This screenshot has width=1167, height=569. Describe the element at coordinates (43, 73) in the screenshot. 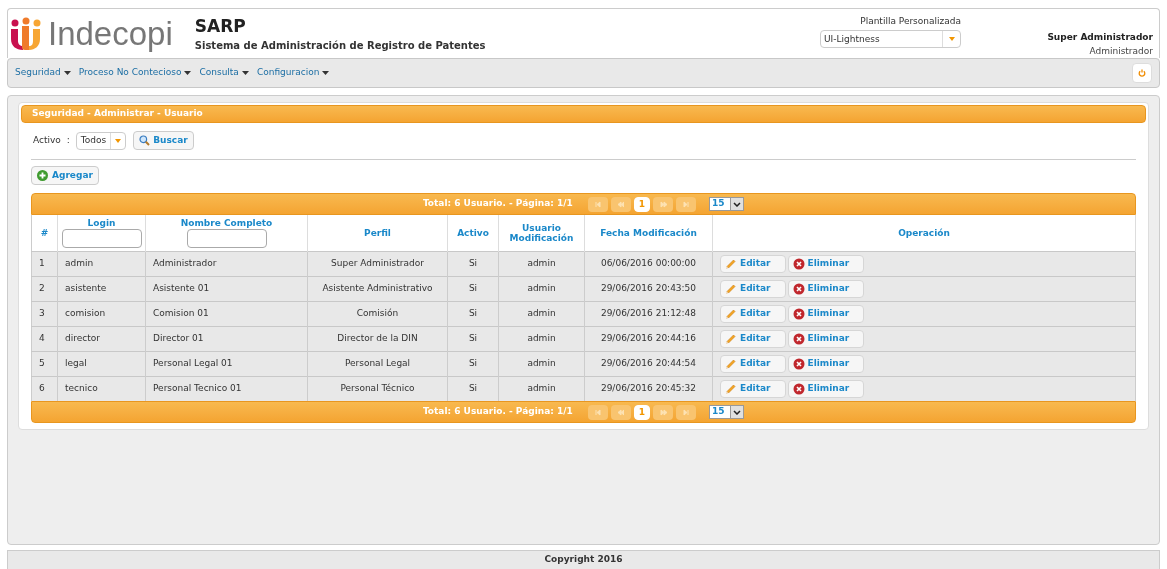

I see `menu-item: Seguridad` at that location.